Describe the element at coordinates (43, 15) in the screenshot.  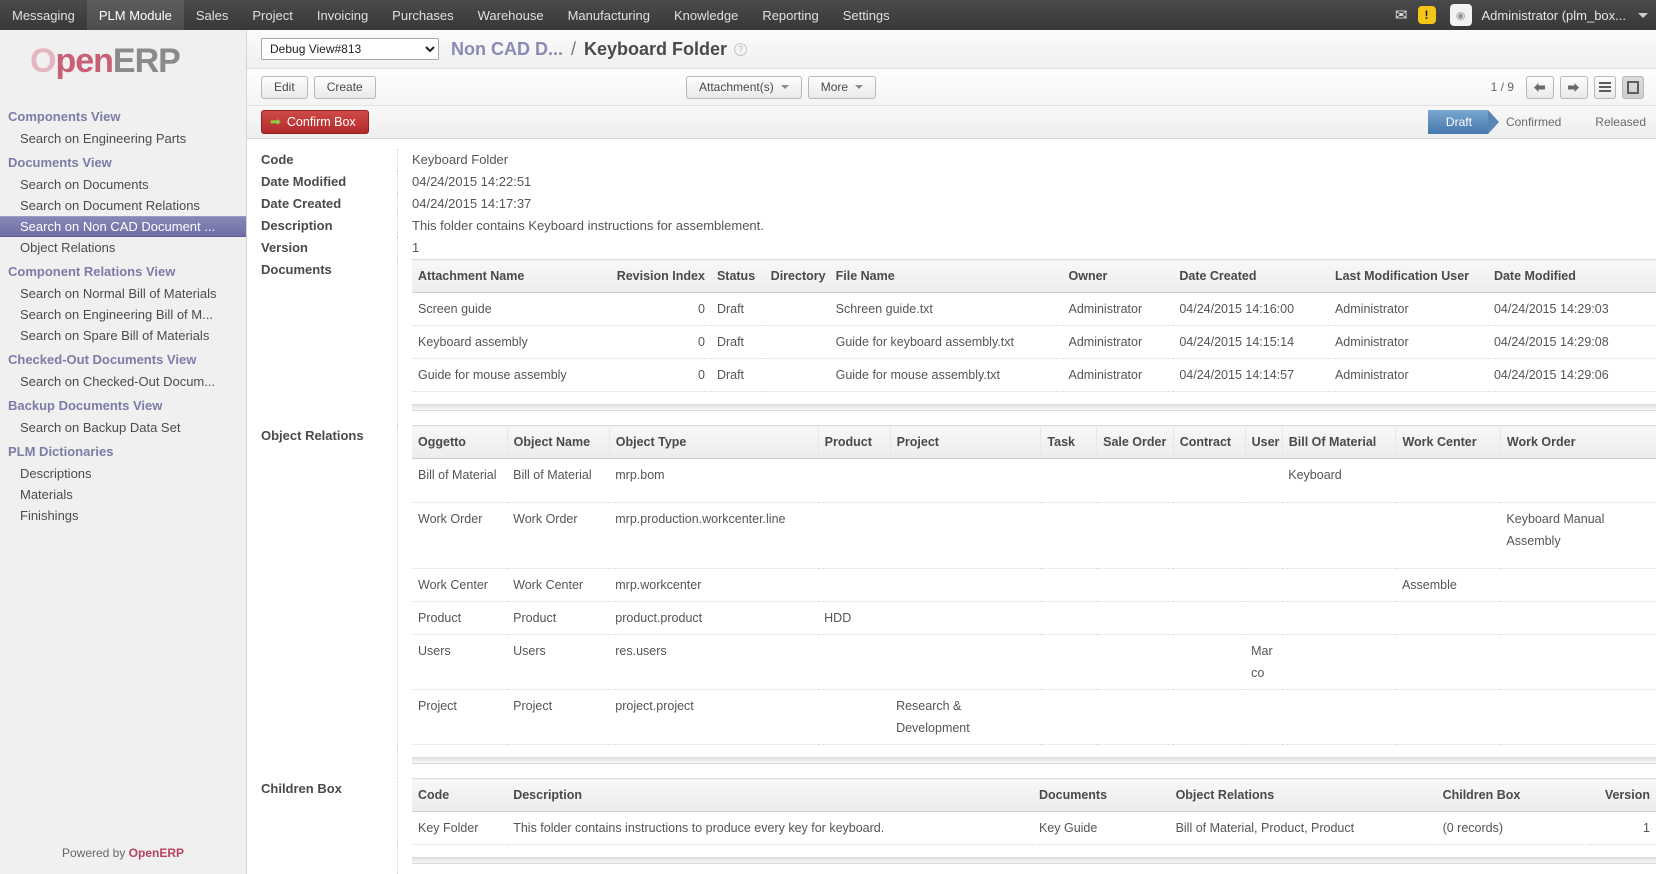
I see `menu-item-messaging: Messaging` at that location.